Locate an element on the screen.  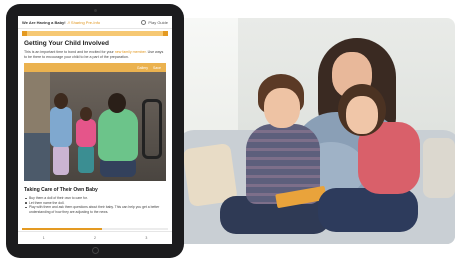
article-image: Gallery Save is located at coordinates (95, 122).